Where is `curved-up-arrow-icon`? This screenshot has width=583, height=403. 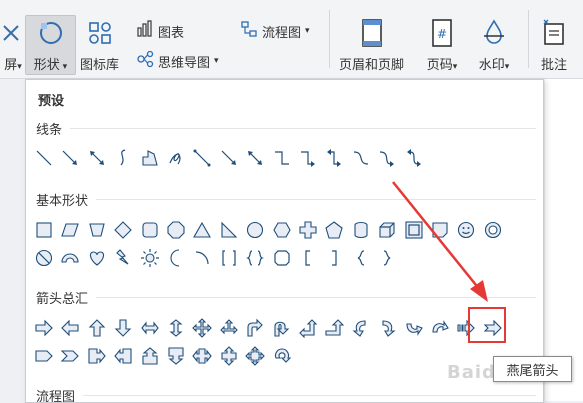 curved-up-arrow-icon is located at coordinates (414, 328).